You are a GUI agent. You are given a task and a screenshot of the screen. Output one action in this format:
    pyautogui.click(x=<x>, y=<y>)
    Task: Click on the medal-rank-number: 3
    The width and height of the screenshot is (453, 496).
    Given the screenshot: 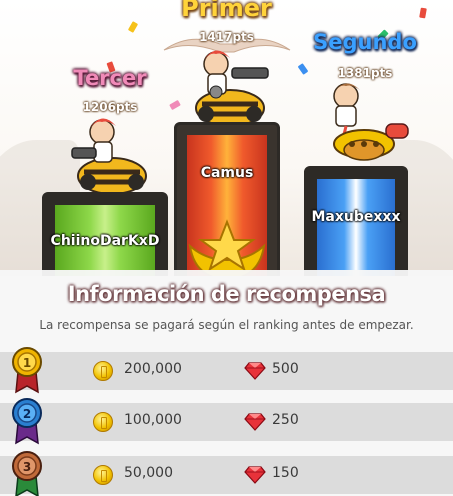 What is the action you would take?
    pyautogui.click(x=27, y=467)
    